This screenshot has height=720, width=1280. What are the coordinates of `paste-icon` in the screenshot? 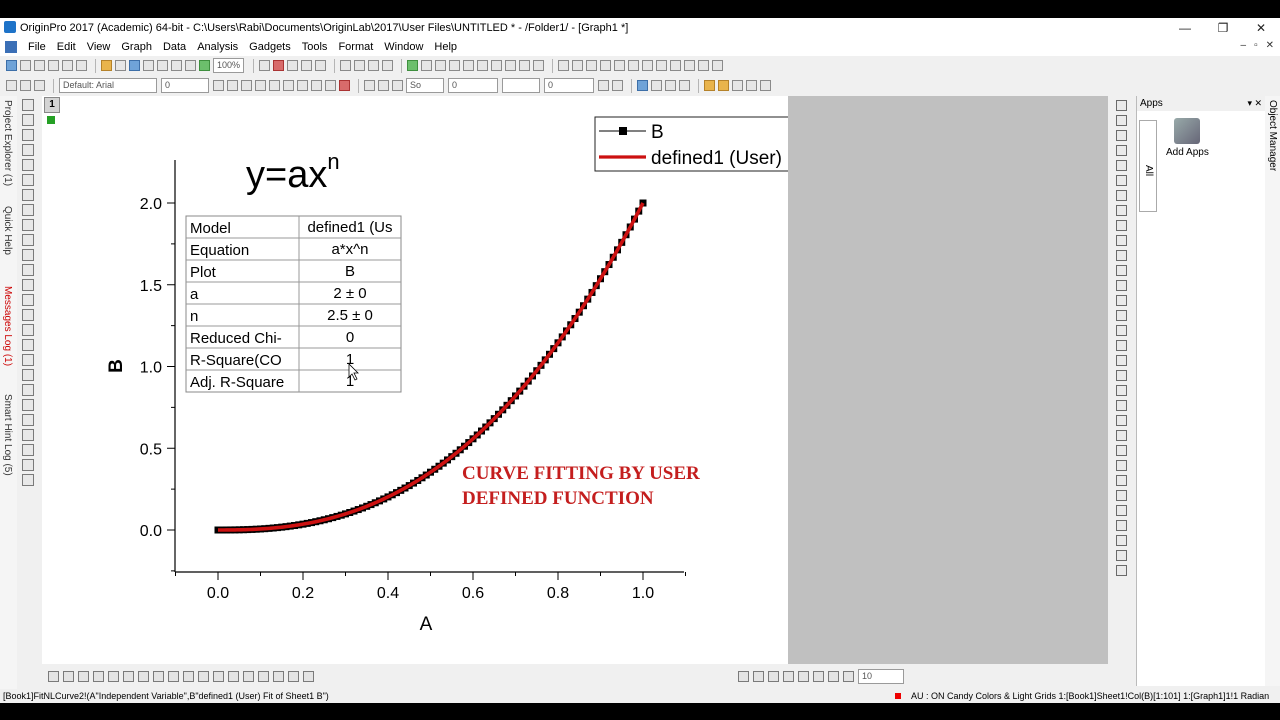 It's located at (39, 85).